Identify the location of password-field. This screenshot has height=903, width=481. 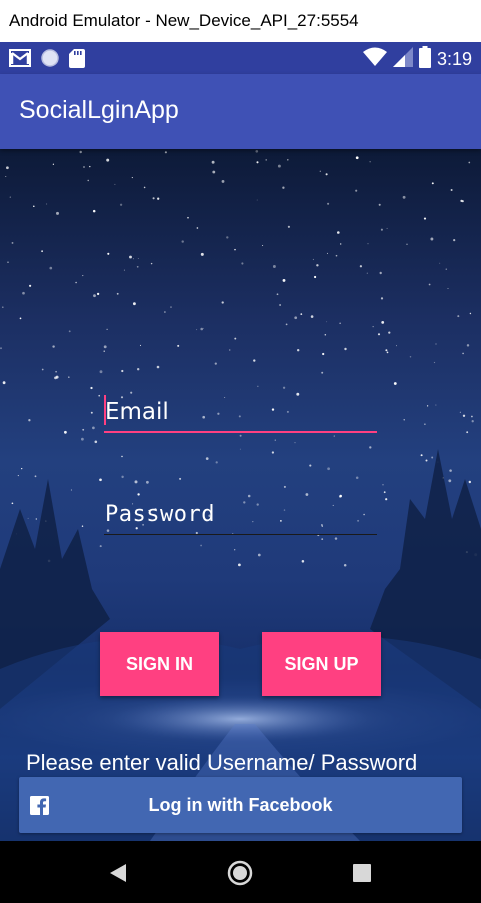
(240, 515).